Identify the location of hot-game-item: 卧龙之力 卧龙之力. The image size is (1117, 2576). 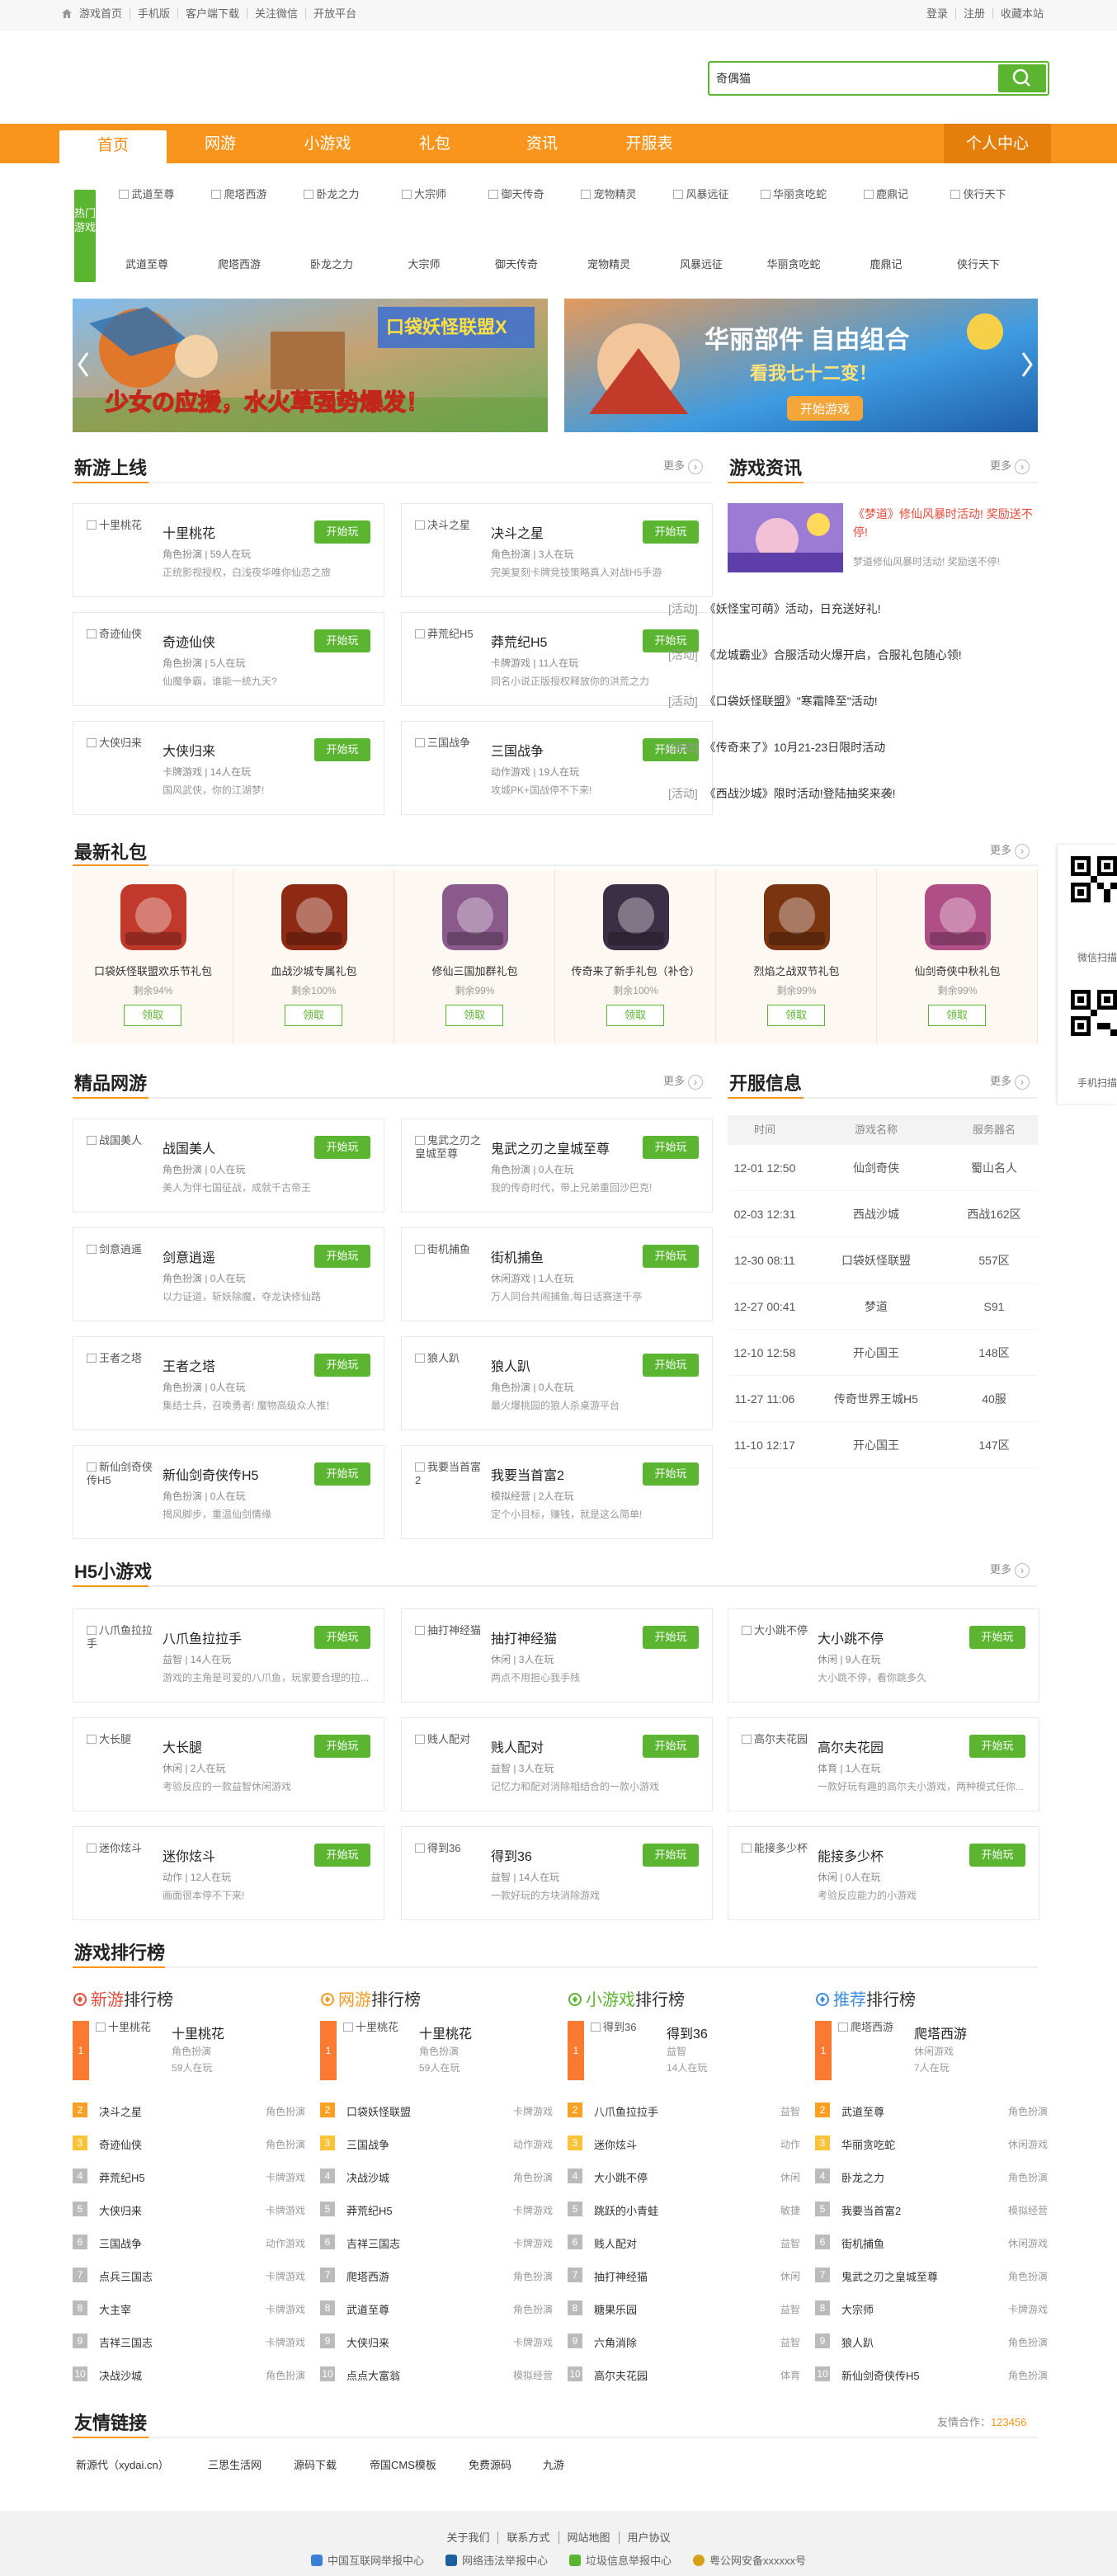
(331, 229).